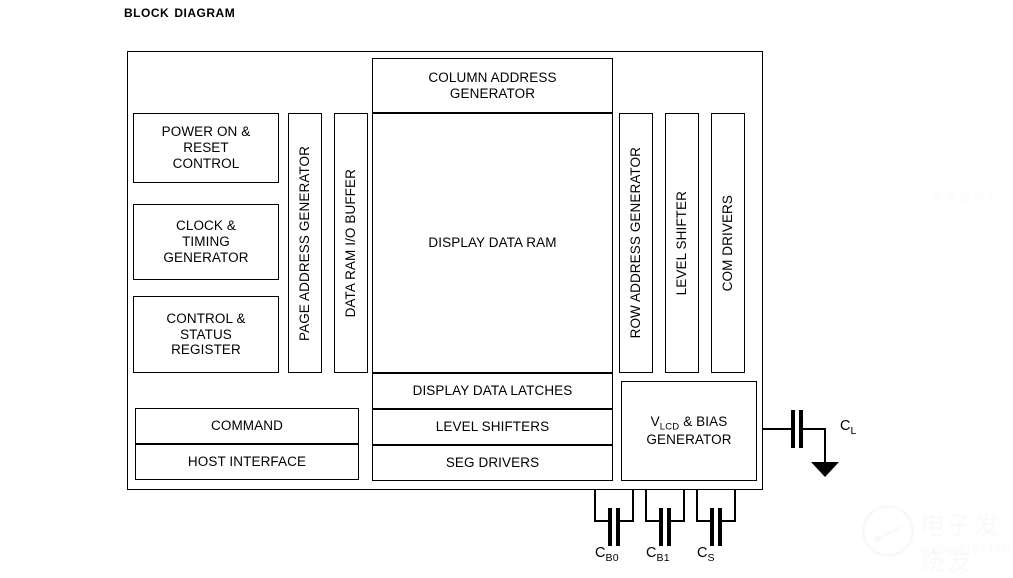 The image size is (1013, 578). I want to click on watermark-chinese-text: 电子发烧友, so click(961, 543).